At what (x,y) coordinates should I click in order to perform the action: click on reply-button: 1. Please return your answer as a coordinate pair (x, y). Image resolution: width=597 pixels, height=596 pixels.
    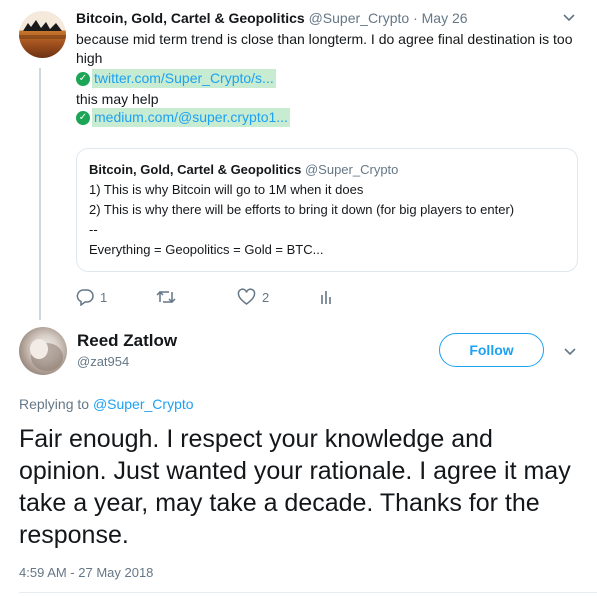
    Looking at the image, I should click on (91, 297).